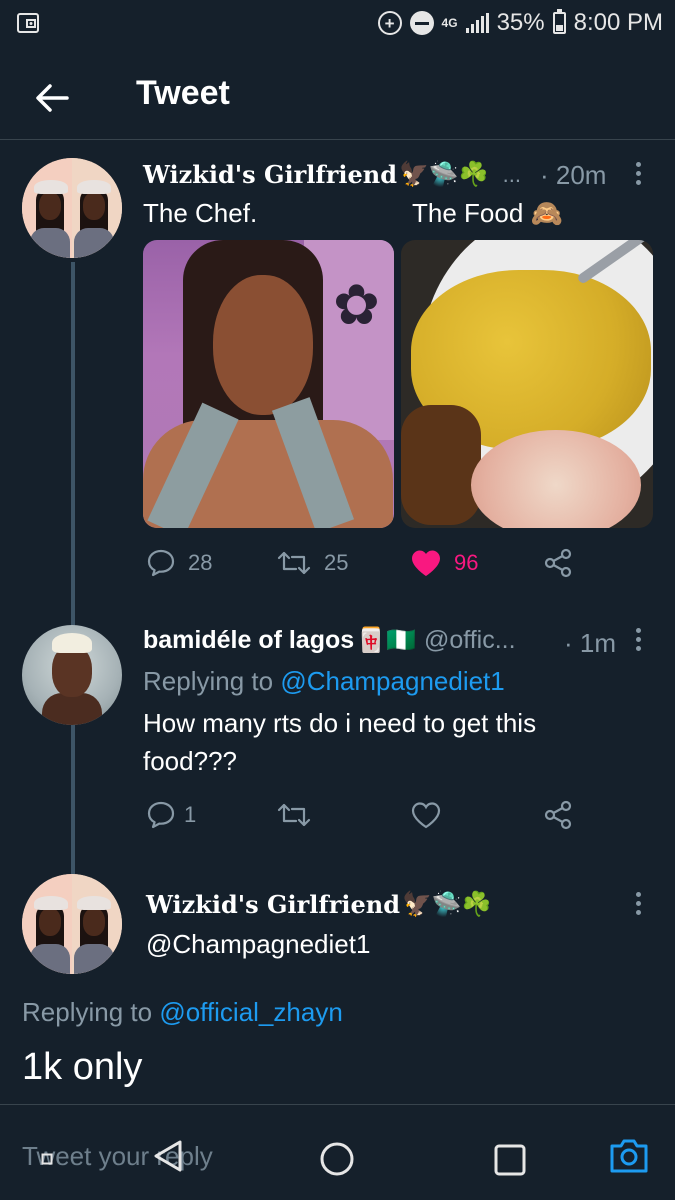  What do you see at coordinates (47, 1159) in the screenshot?
I see `nav-recents-small` at bounding box center [47, 1159].